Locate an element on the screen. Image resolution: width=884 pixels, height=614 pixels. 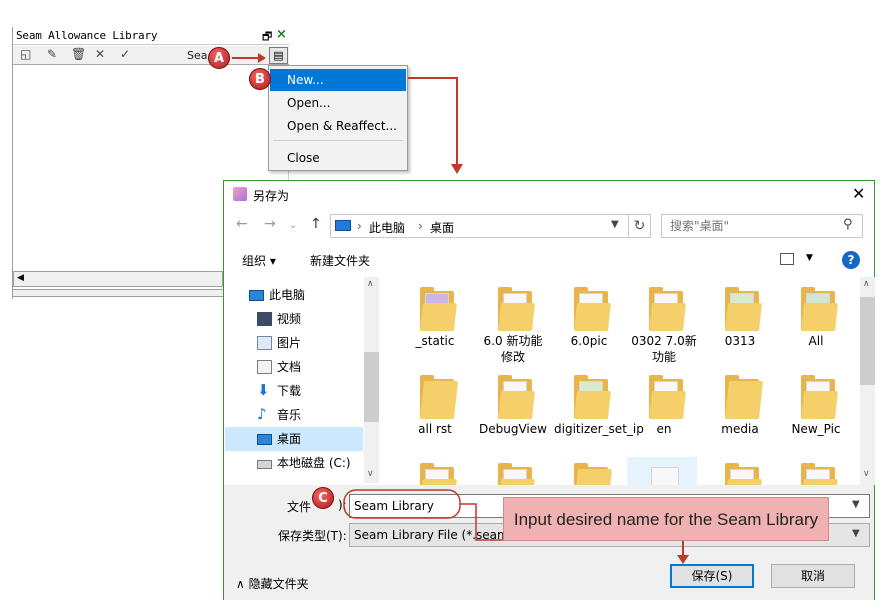
filename-highlight-ring is located at coordinates (402, 504).